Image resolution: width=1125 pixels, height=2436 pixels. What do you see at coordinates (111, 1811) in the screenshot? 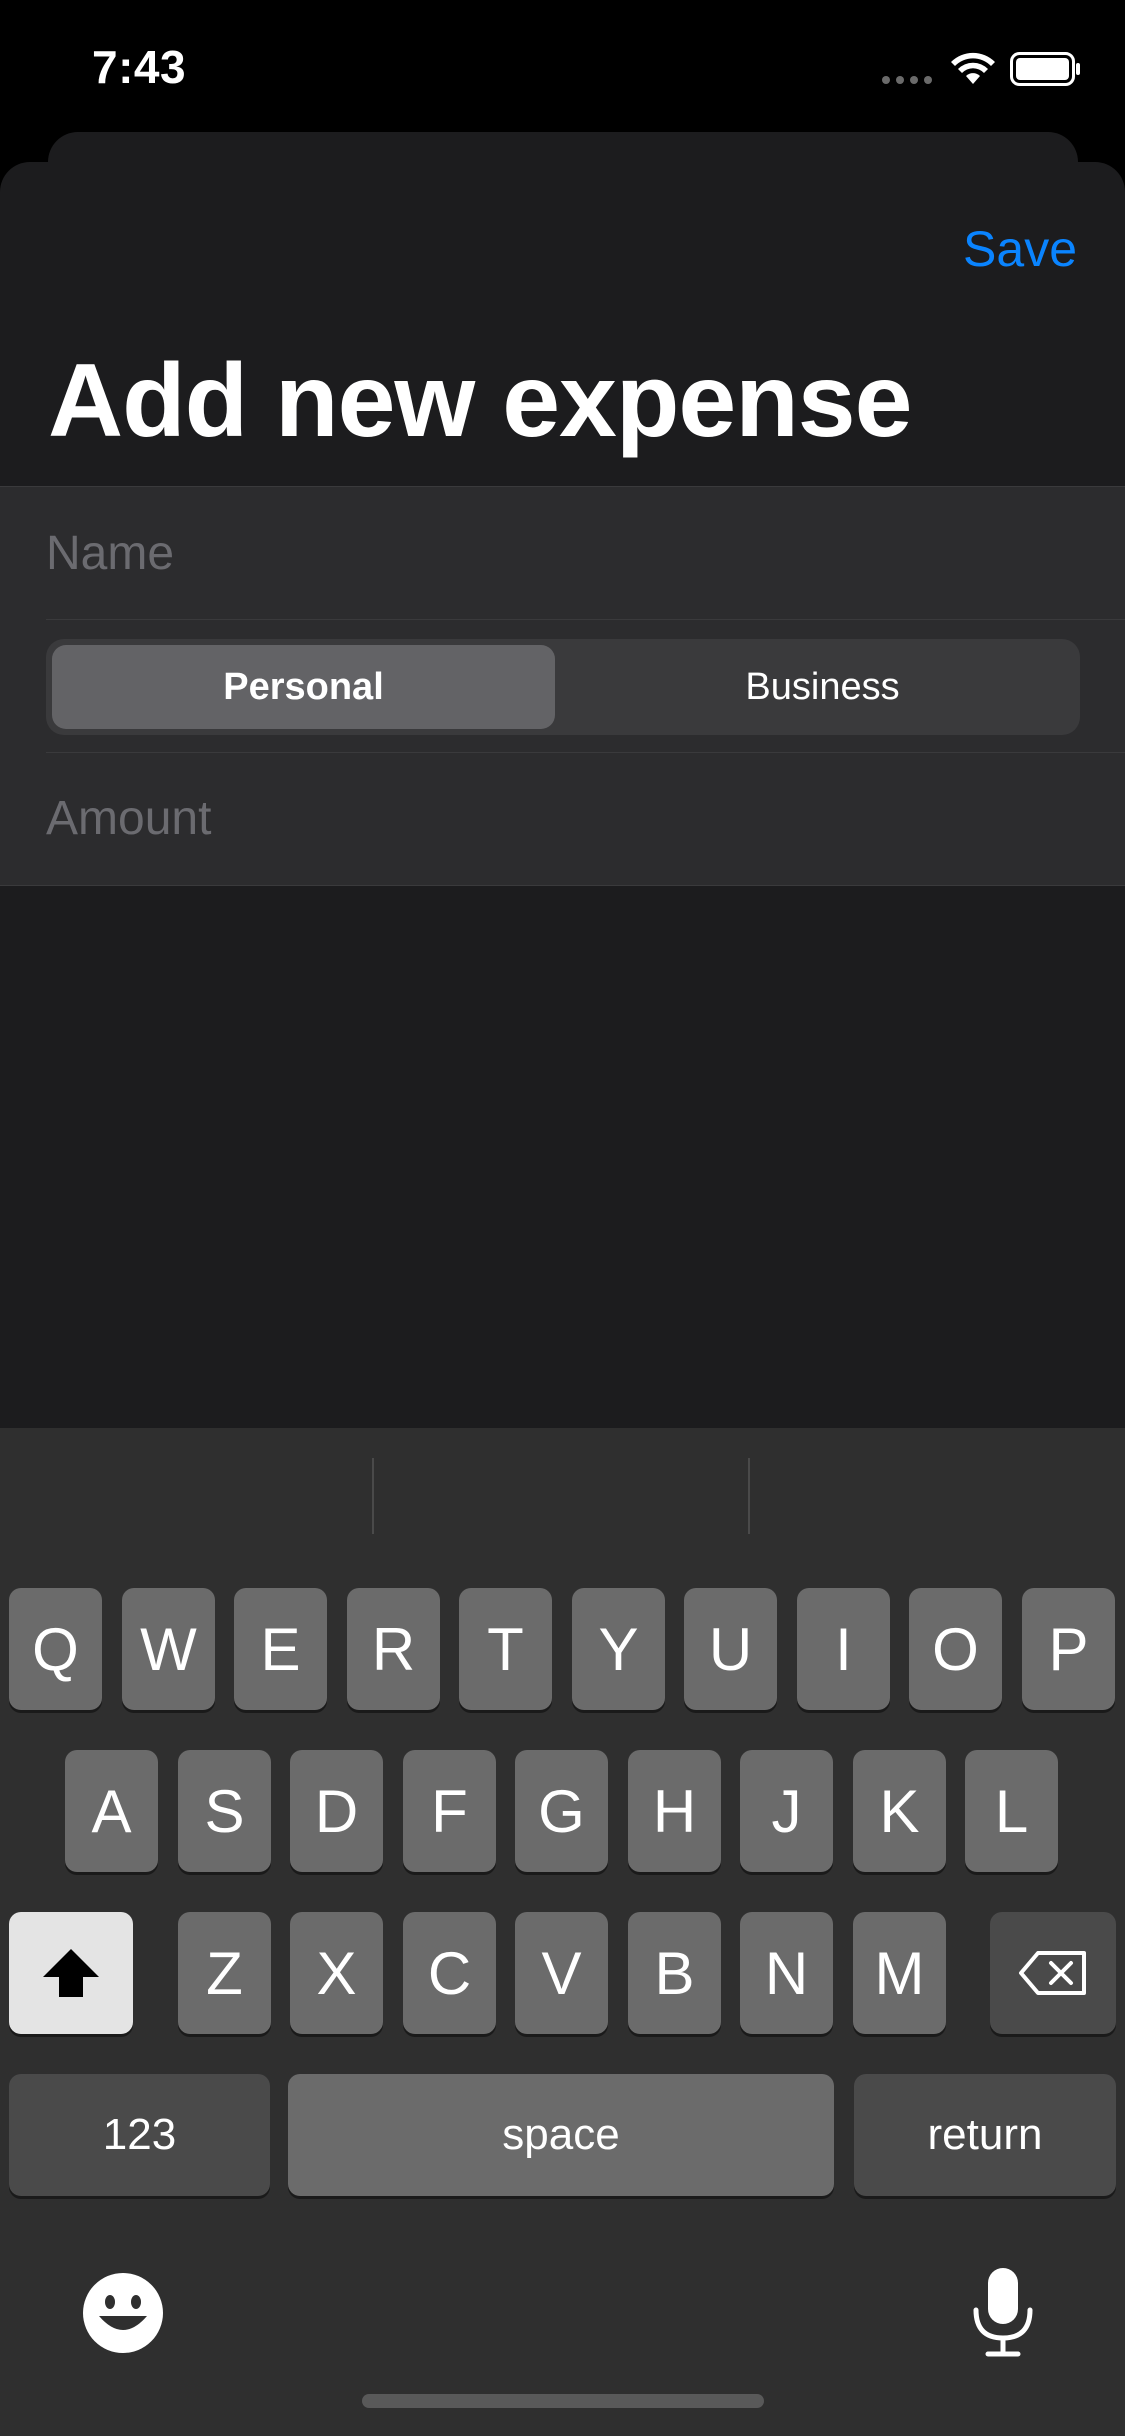
I see `key-a: A` at bounding box center [111, 1811].